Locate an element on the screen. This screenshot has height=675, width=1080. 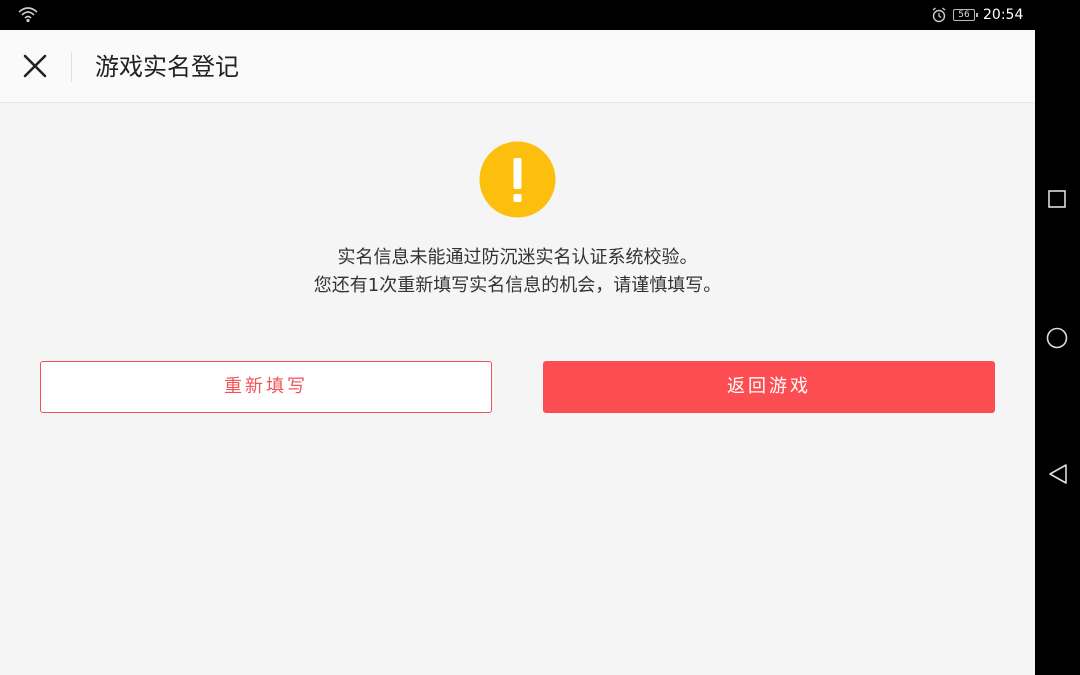
back-triangle-icon is located at coordinates (1058, 474).